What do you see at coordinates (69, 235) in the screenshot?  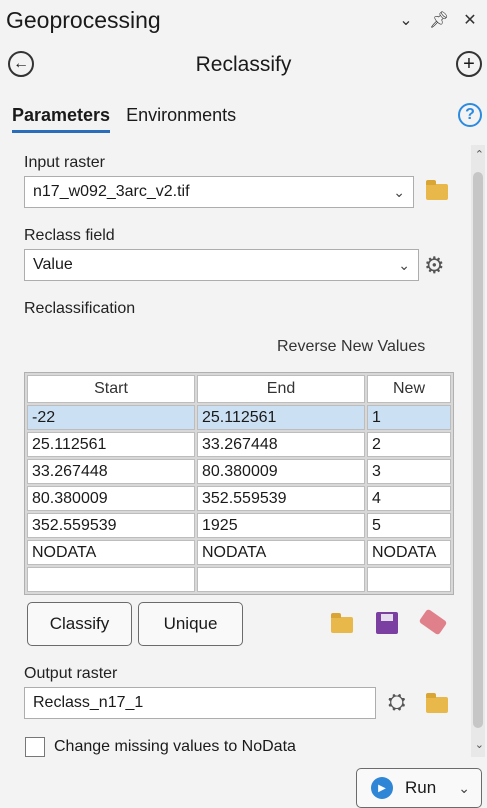 I see `reclass-field-label: Reclass field` at bounding box center [69, 235].